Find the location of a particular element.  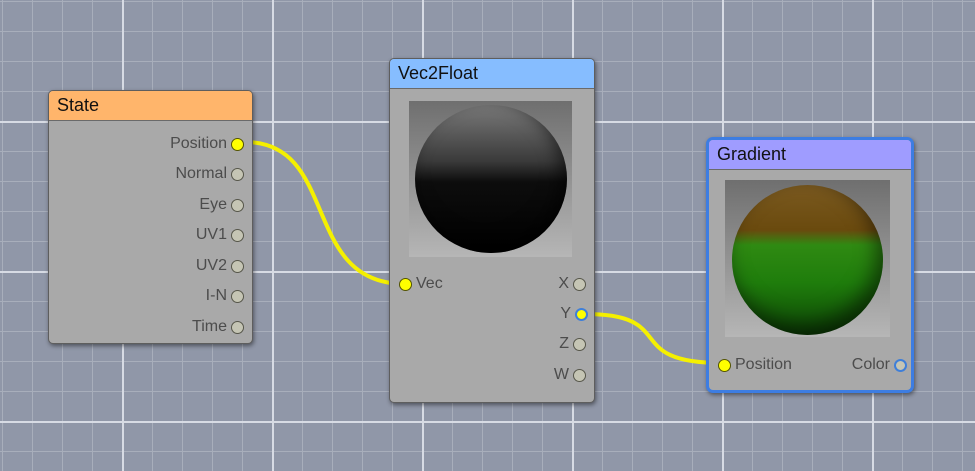

port-label: W is located at coordinates (561, 374).